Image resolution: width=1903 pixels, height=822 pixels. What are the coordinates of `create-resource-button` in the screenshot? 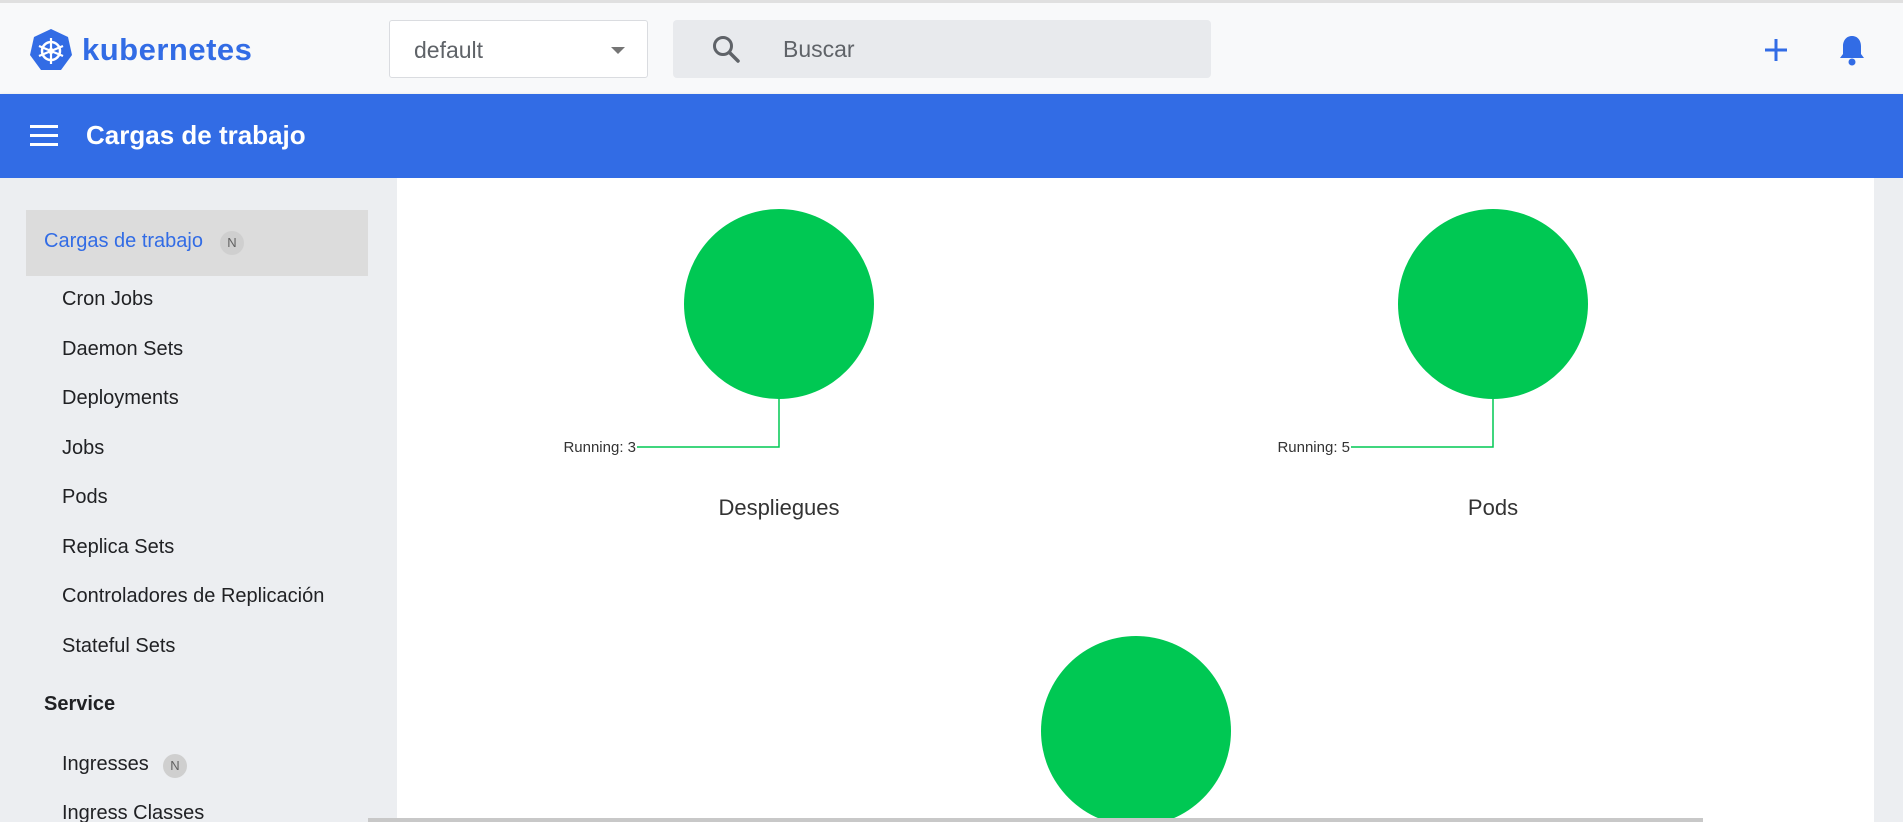 It's located at (1776, 50).